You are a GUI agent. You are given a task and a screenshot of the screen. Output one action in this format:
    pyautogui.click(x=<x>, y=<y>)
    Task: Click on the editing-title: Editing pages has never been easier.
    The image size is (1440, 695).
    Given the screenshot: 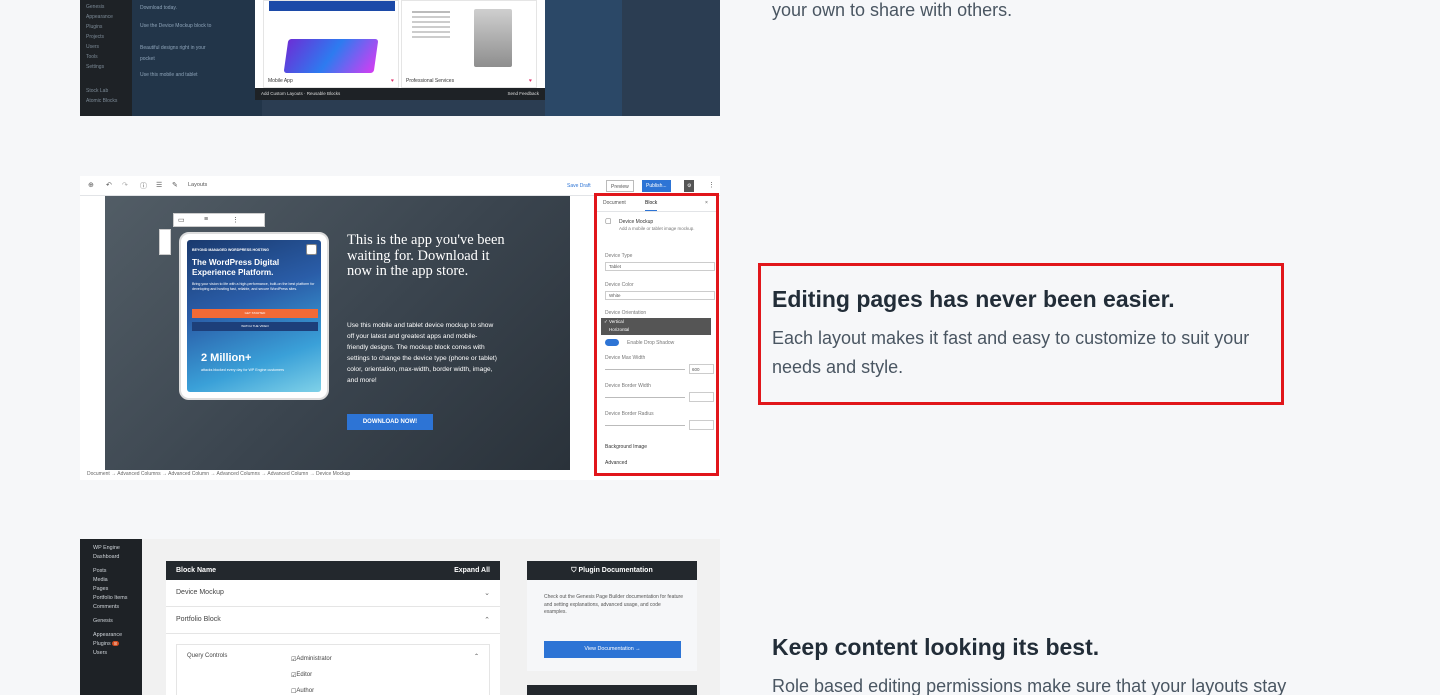 What is the action you would take?
    pyautogui.click(x=973, y=299)
    